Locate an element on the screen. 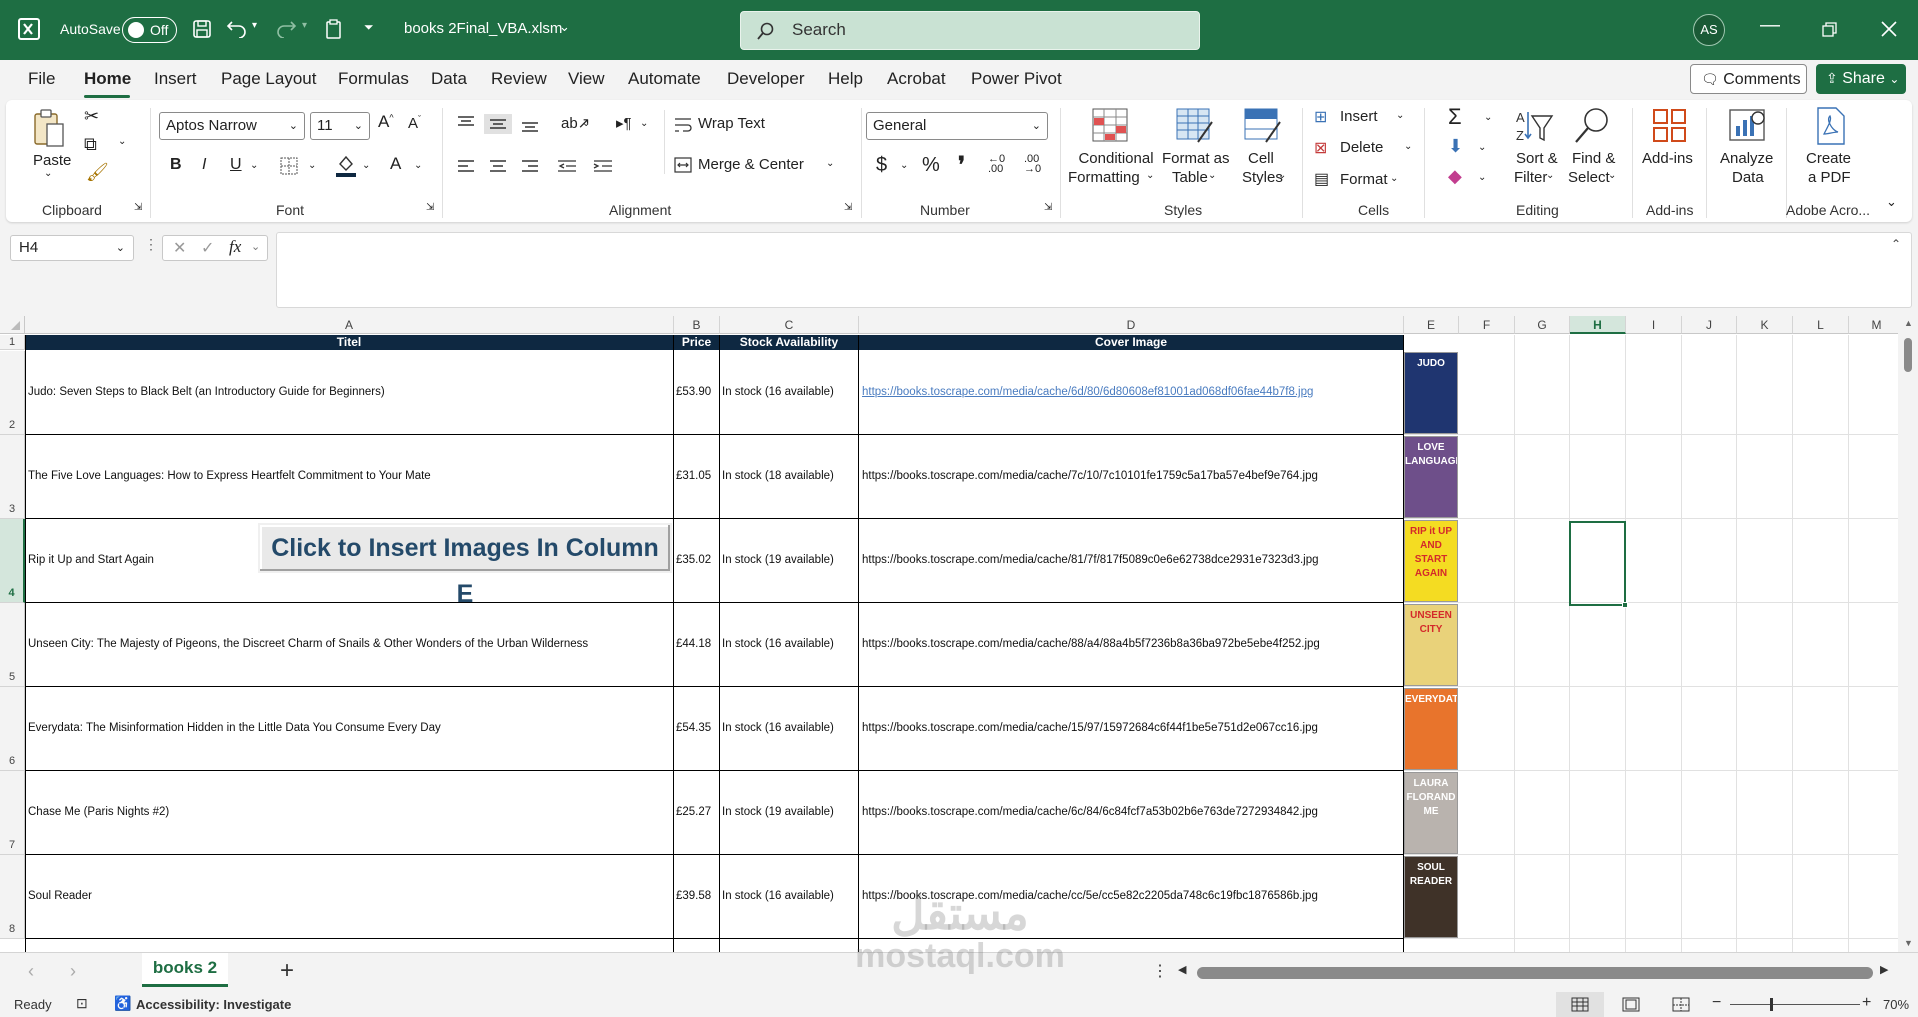  paste-icon is located at coordinates (49, 129).